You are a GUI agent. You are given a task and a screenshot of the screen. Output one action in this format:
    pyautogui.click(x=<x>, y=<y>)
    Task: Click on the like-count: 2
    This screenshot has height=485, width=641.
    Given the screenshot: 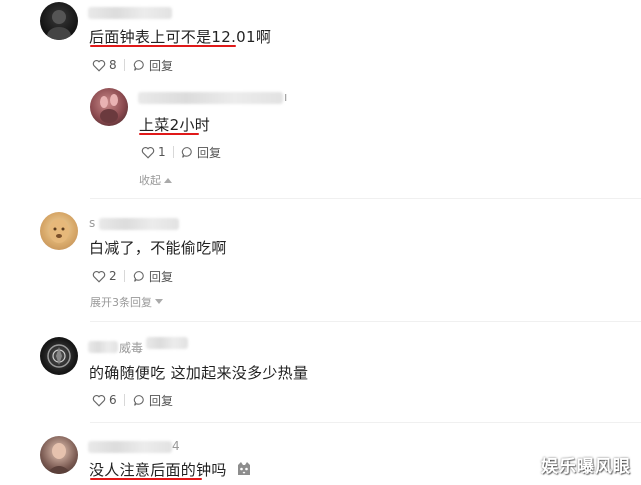 What is the action you would take?
    pyautogui.click(x=113, y=276)
    